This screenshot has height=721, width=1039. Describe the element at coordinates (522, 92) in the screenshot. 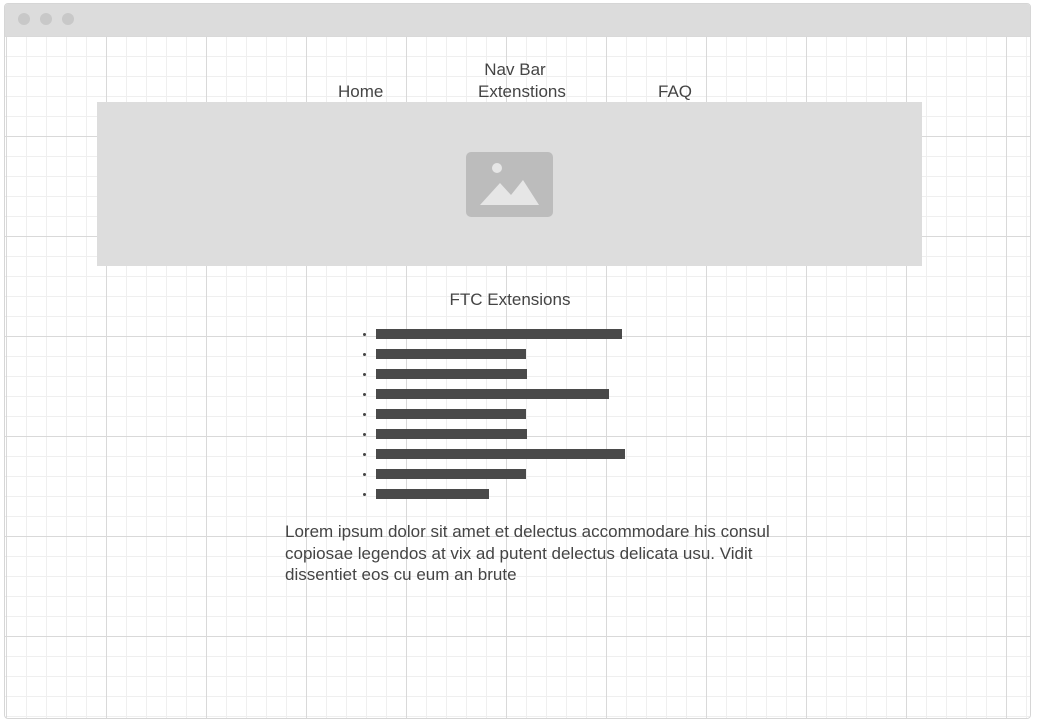

I see `nav-link-extensions: Extenstions` at that location.